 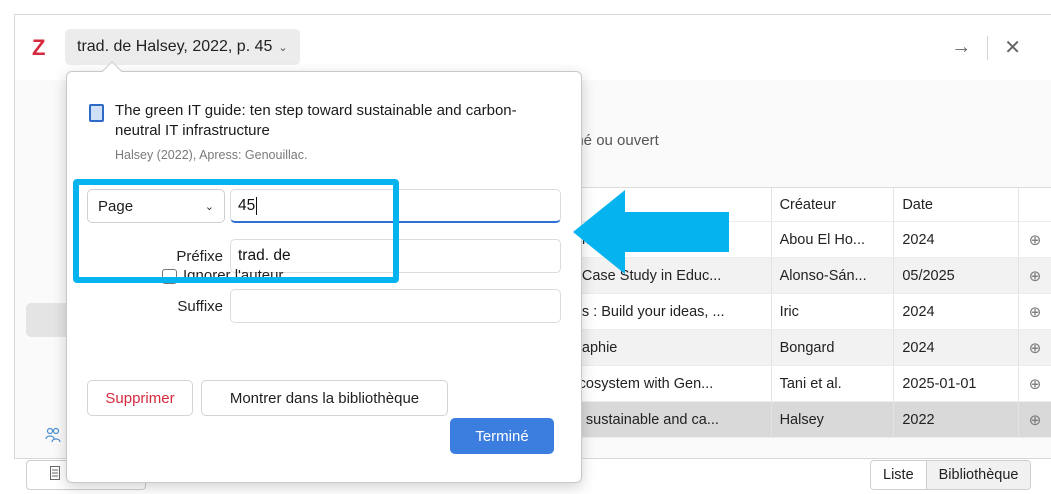 What do you see at coordinates (200, 306) in the screenshot?
I see `suffix-label: Suffixe` at bounding box center [200, 306].